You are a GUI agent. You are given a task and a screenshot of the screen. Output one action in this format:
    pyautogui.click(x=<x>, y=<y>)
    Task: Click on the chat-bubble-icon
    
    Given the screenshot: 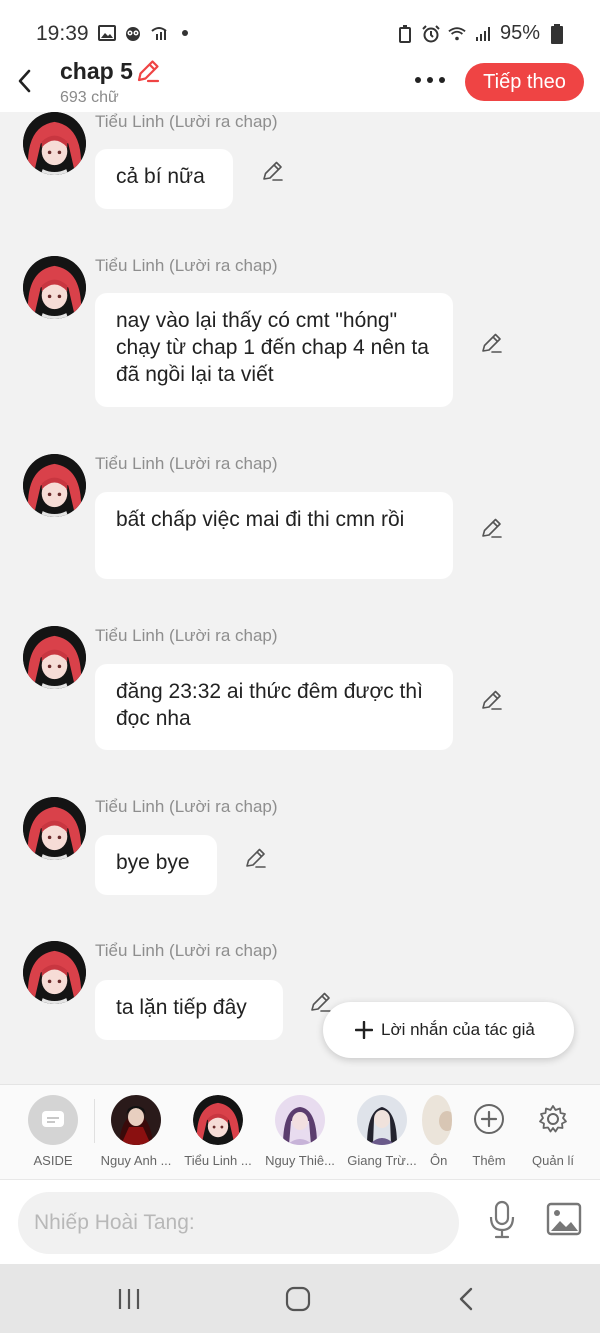 What is the action you would take?
    pyautogui.click(x=53, y=1120)
    